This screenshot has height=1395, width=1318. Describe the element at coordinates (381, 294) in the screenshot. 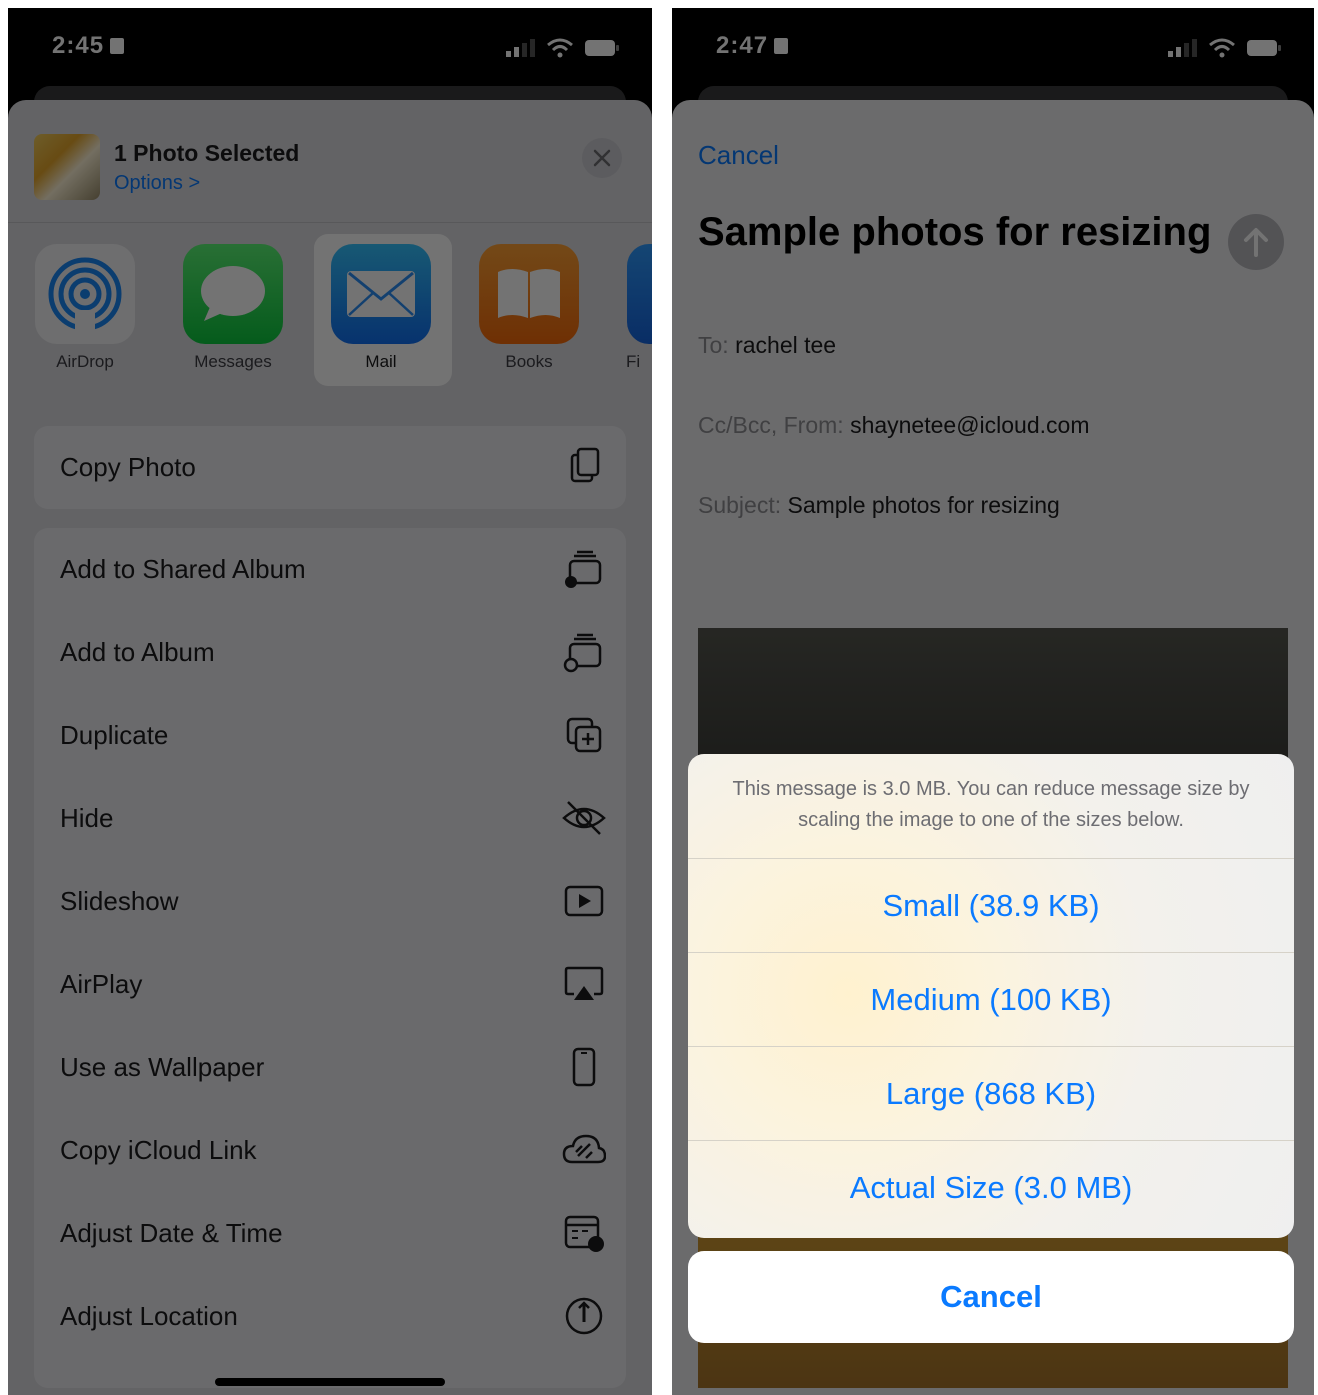

I see `mail-icon` at that location.